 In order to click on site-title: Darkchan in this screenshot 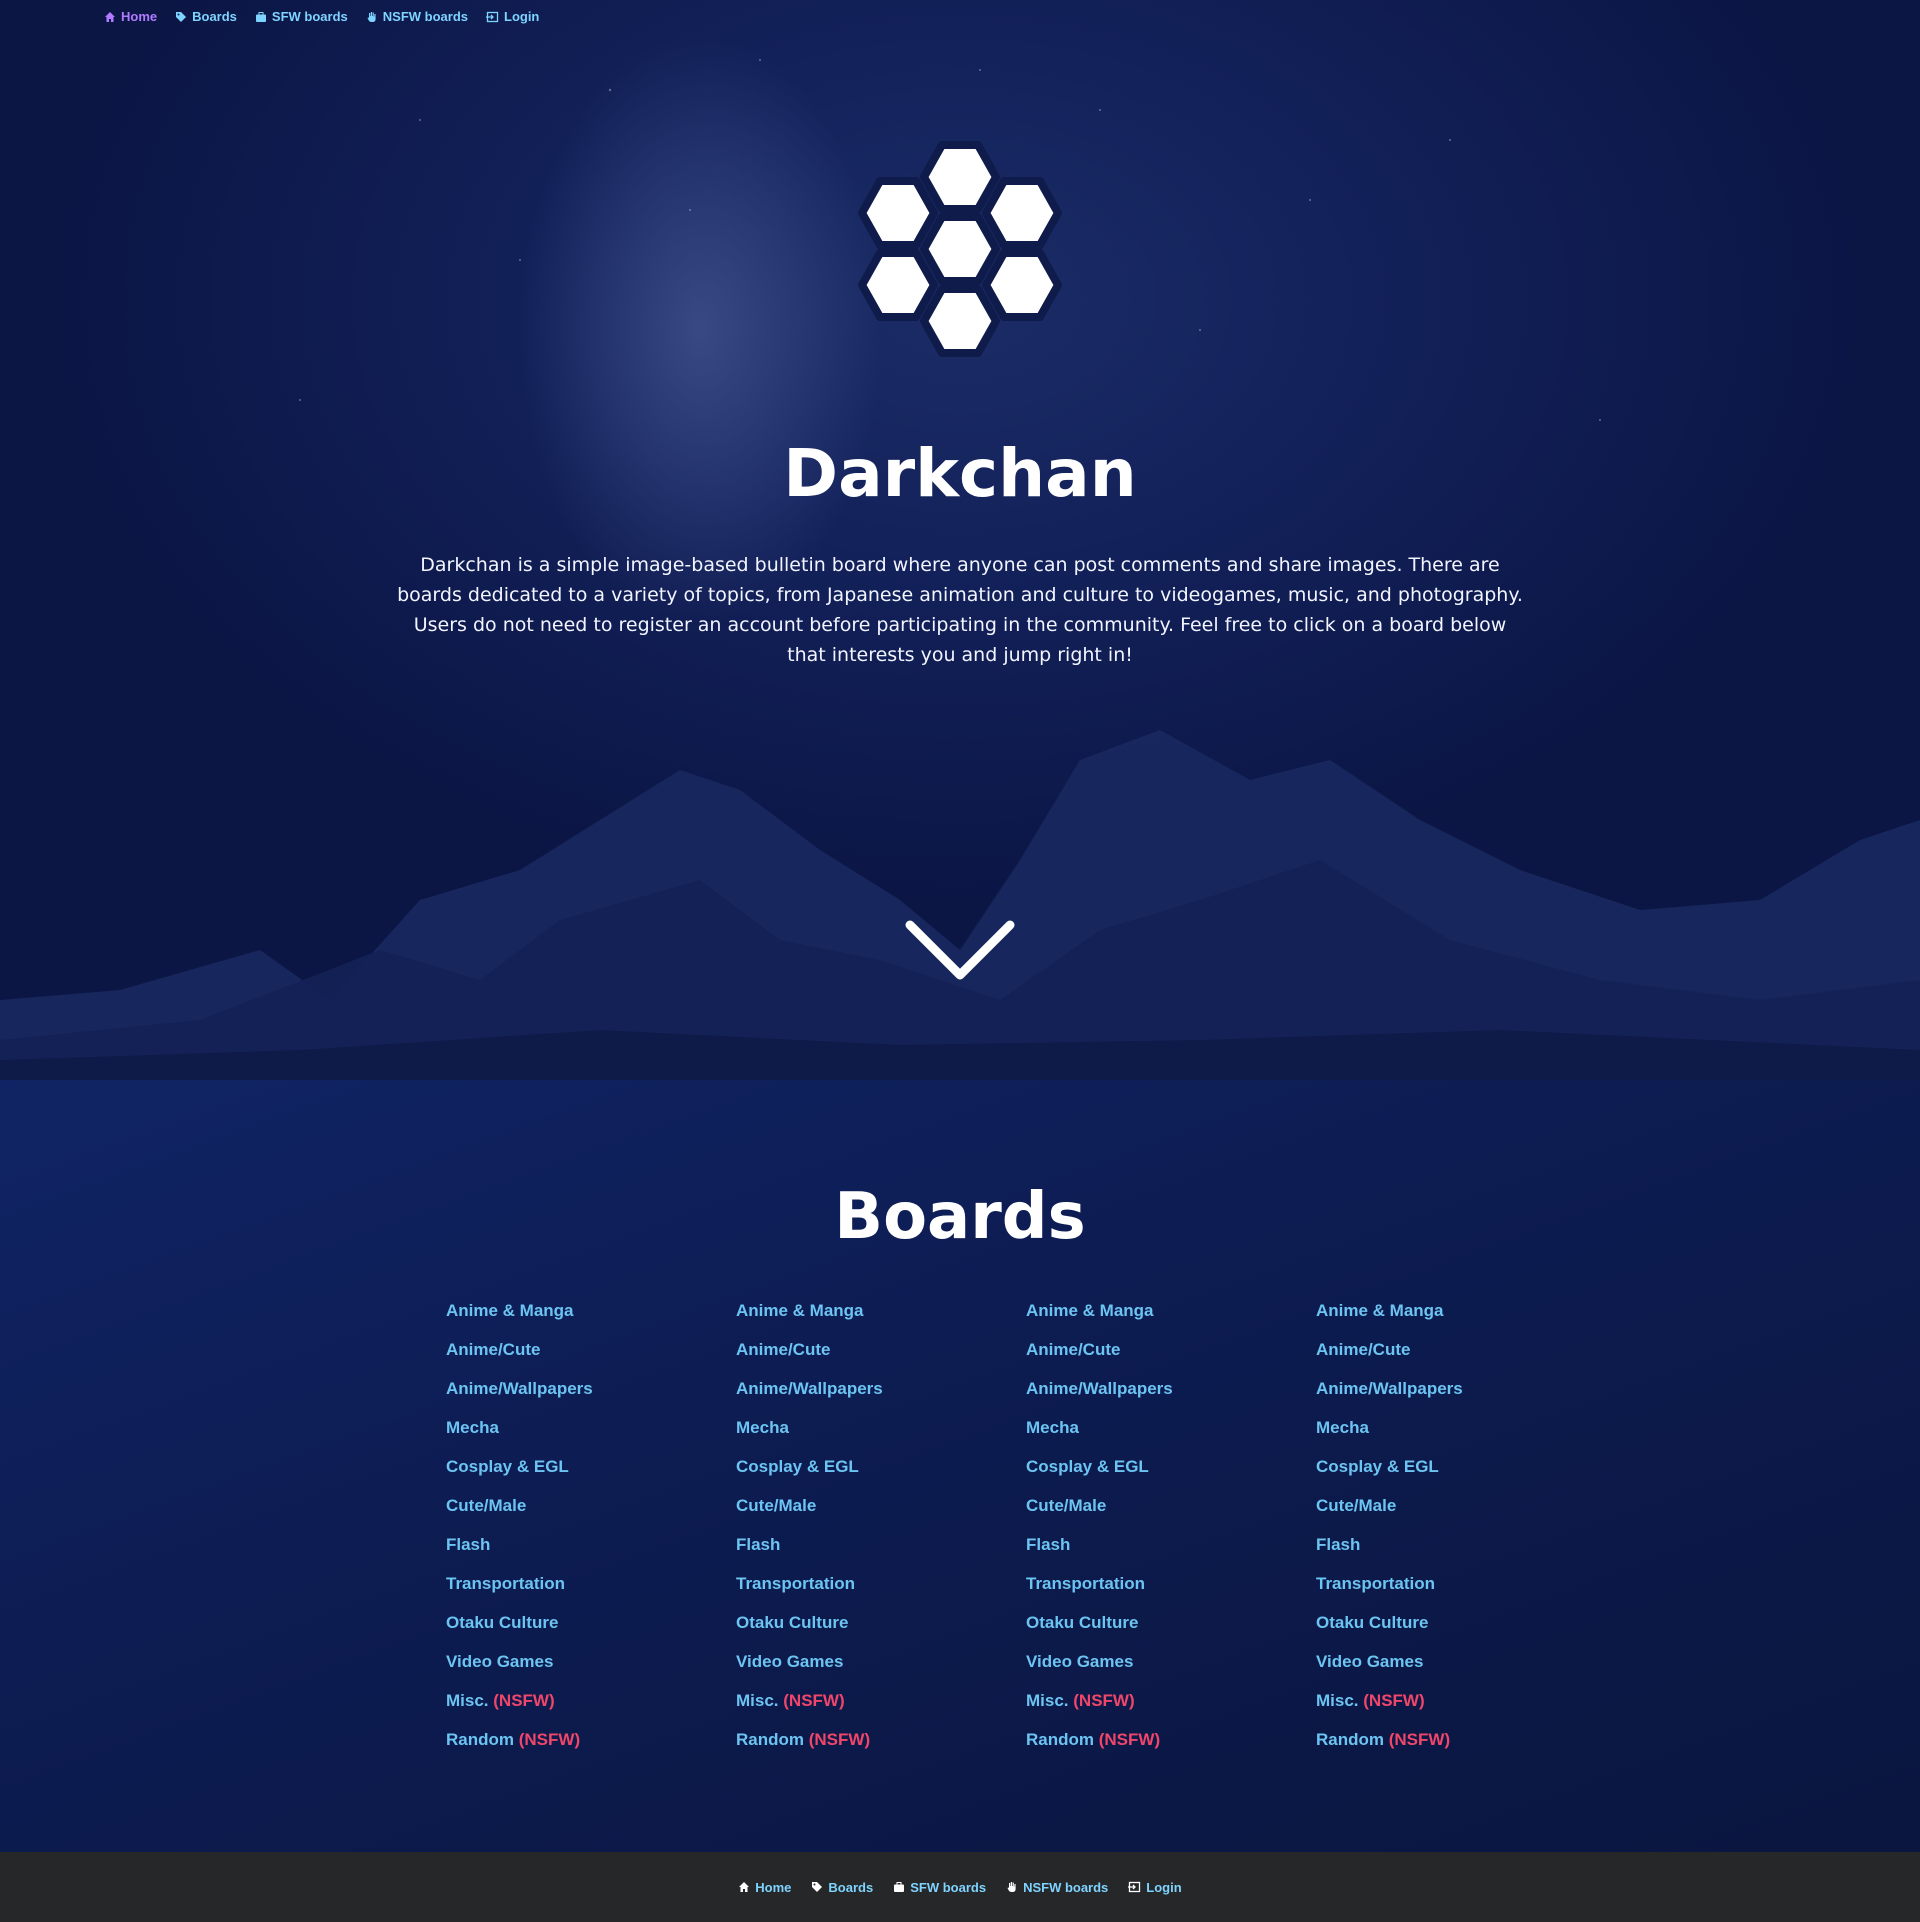, I will do `click(960, 473)`.